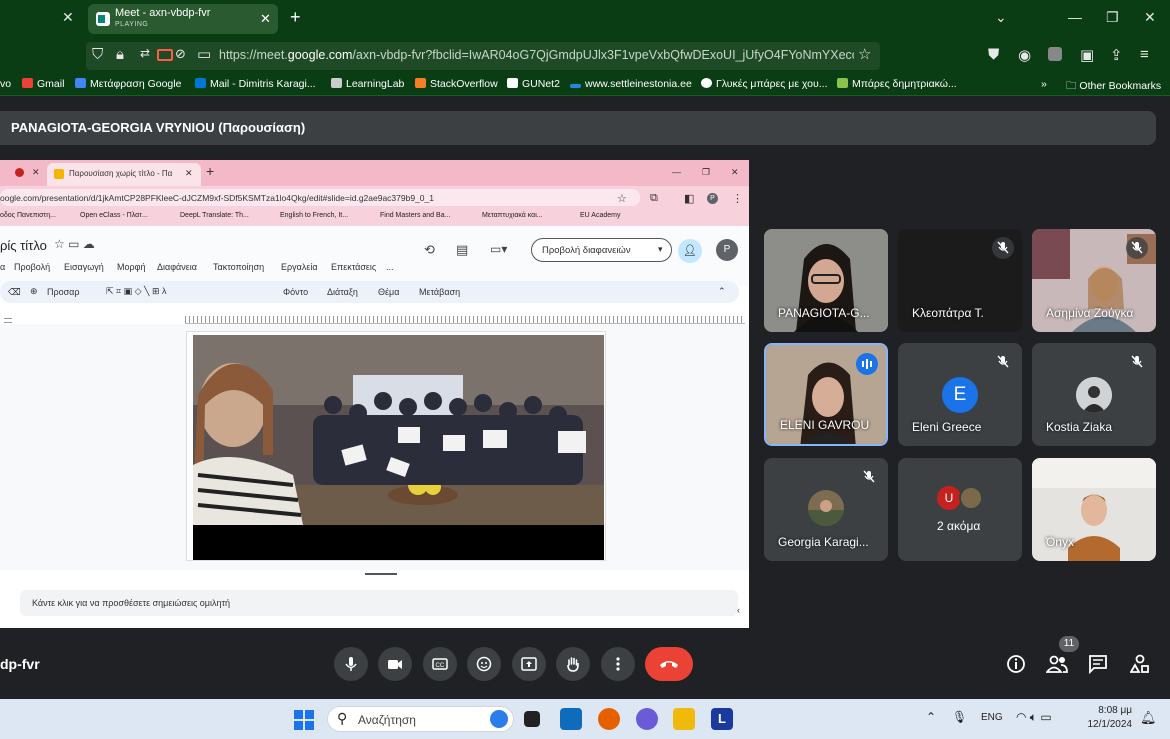 The width and height of the screenshot is (1170, 739). What do you see at coordinates (120, 54) in the screenshot?
I see `lock-icon: 🔒︎` at bounding box center [120, 54].